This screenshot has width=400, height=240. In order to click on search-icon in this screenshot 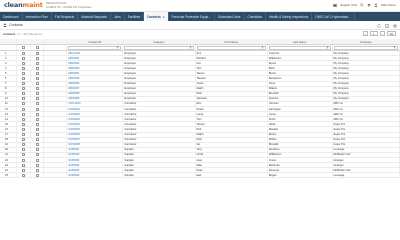, I will do `click(362, 5)`.